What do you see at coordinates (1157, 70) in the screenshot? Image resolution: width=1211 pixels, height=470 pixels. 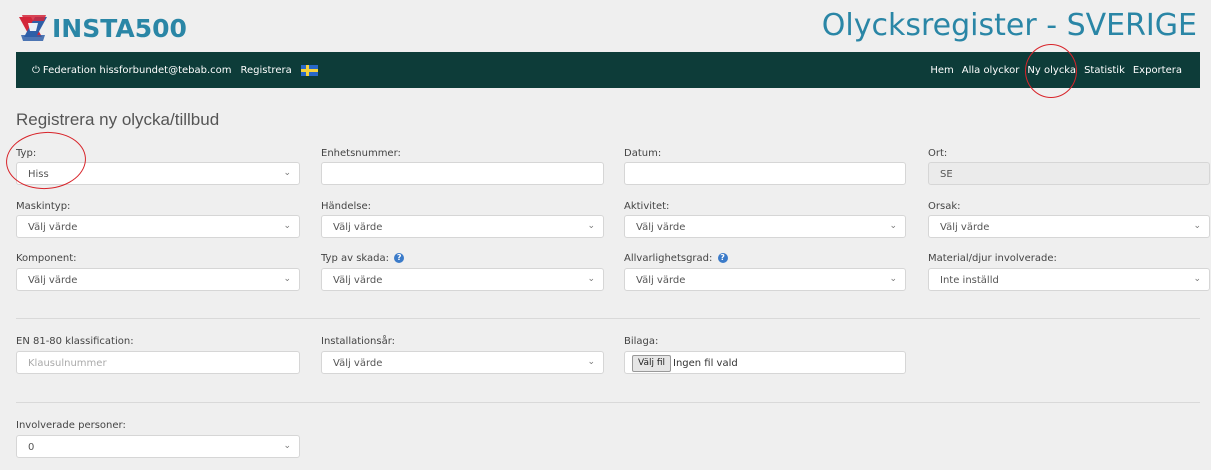 I see `nav-exportera: Exportera` at bounding box center [1157, 70].